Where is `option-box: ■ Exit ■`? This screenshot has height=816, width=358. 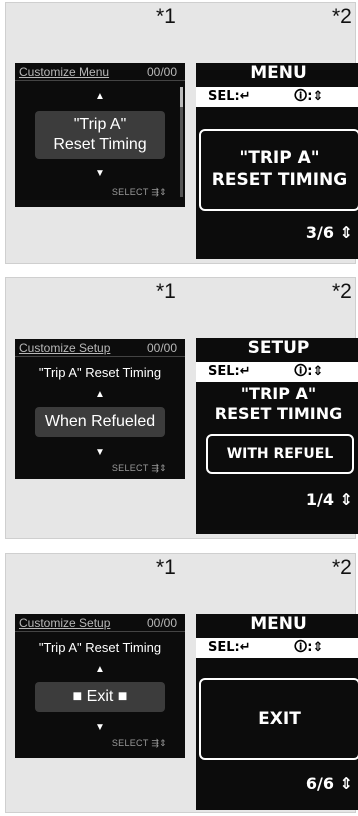 option-box: ■ Exit ■ is located at coordinates (100, 697).